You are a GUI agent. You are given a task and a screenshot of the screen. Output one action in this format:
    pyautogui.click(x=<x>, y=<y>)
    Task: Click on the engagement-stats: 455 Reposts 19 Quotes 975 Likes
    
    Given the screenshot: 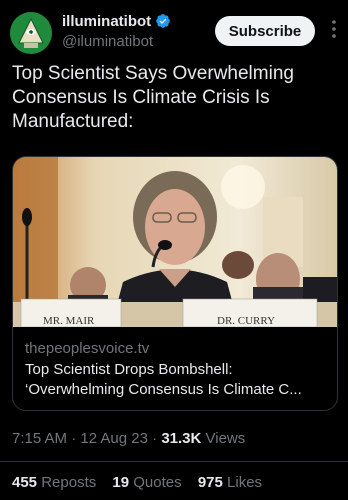 What is the action you would take?
    pyautogui.click(x=143, y=482)
    